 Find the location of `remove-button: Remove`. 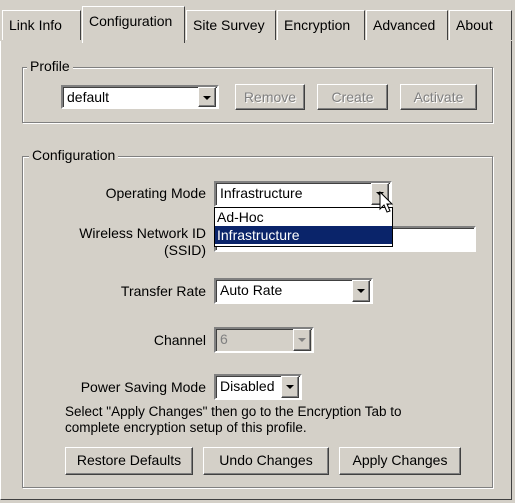

remove-button: Remove is located at coordinates (270, 97).